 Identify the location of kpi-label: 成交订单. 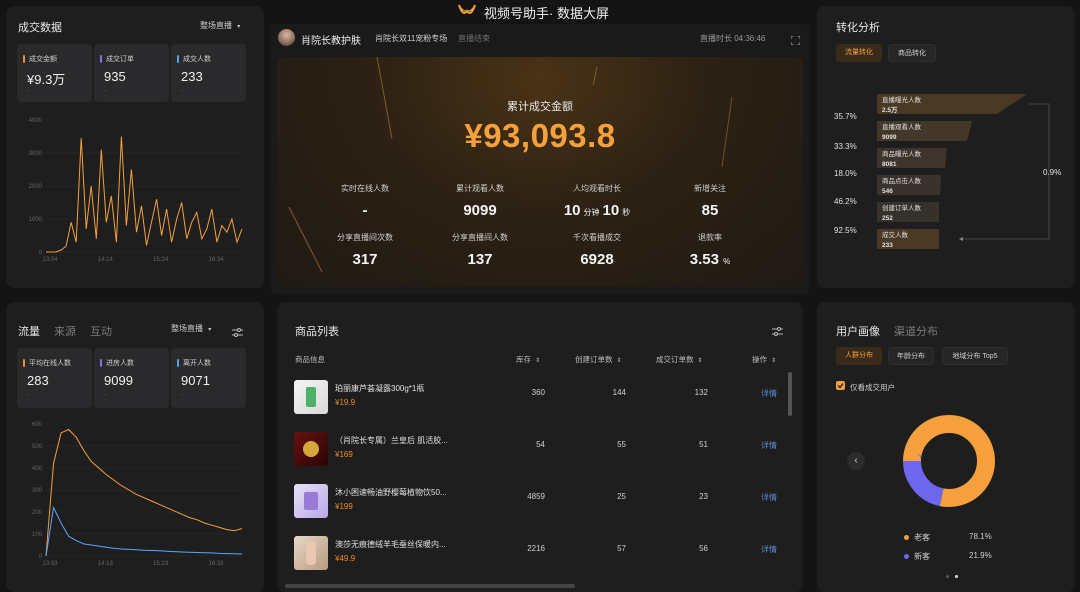
(120, 59).